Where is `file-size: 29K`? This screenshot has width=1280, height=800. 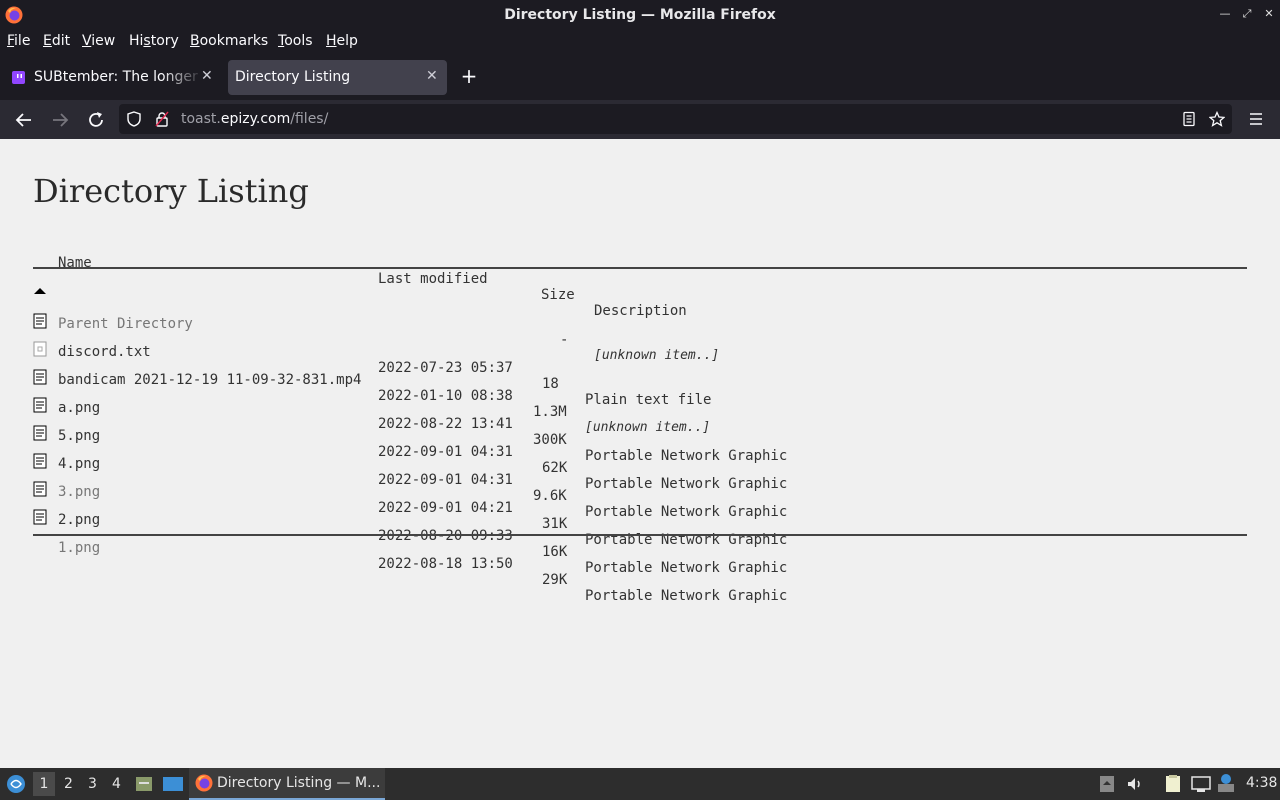 file-size: 29K is located at coordinates (555, 580).